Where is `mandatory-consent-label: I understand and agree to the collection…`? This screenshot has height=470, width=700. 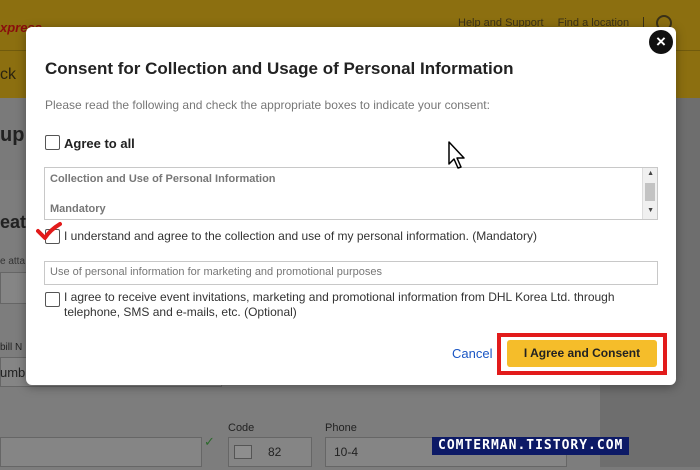
mandatory-consent-label: I understand and agree to the collection… is located at coordinates (300, 236).